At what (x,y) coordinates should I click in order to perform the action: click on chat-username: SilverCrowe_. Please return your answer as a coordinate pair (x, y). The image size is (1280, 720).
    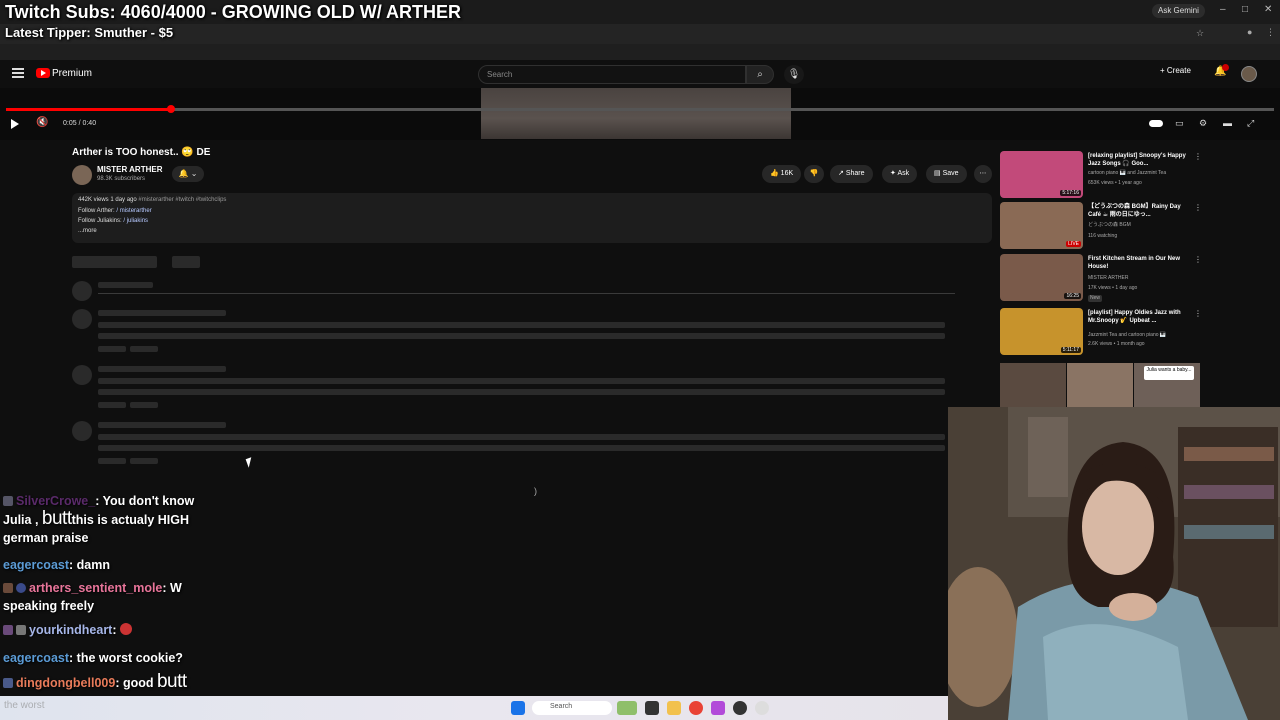
    Looking at the image, I should click on (56, 501).